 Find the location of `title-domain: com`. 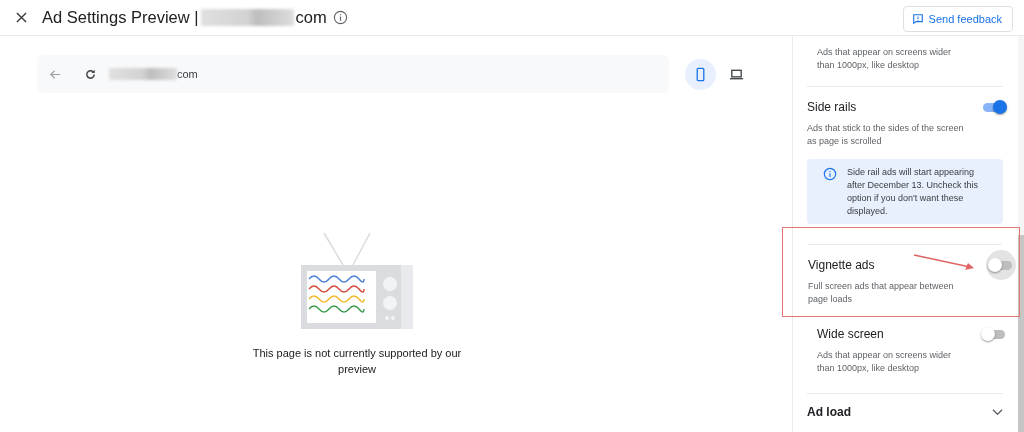

title-domain: com is located at coordinates (311, 17).